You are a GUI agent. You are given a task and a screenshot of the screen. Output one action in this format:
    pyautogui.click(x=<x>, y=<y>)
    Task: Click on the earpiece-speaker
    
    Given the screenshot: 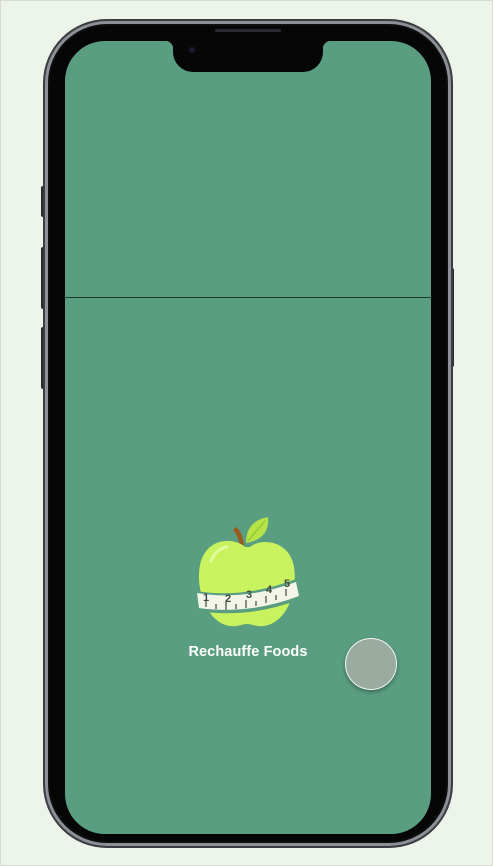 What is the action you would take?
    pyautogui.click(x=248, y=30)
    